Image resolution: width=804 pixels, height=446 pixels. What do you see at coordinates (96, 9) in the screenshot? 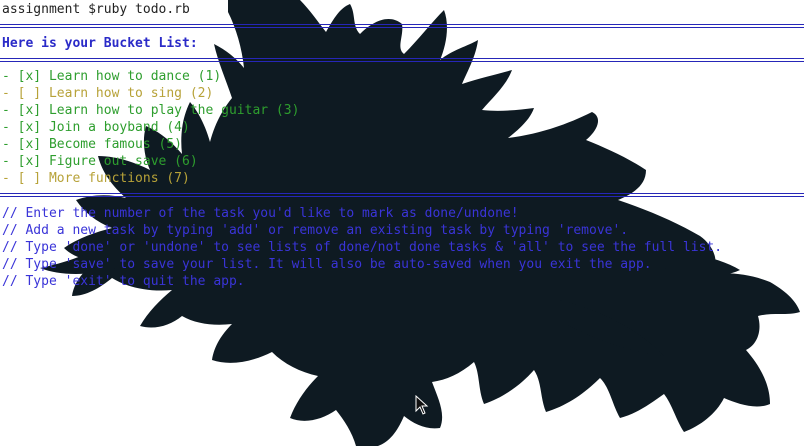
I see `command-prompt: assignment $ruby todo.rb` at bounding box center [96, 9].